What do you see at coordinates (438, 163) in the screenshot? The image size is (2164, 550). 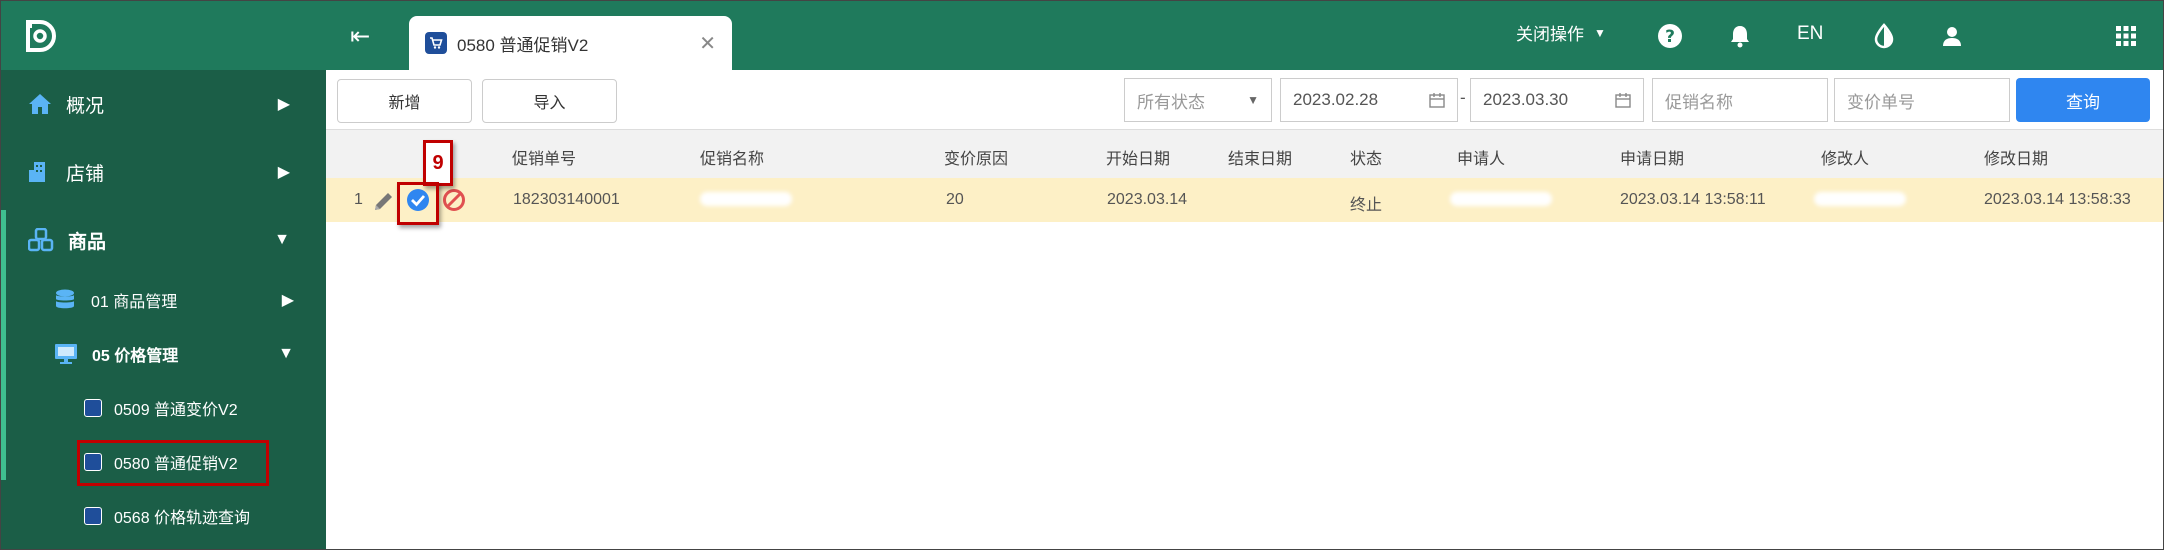 I see `step-callout: 9` at bounding box center [438, 163].